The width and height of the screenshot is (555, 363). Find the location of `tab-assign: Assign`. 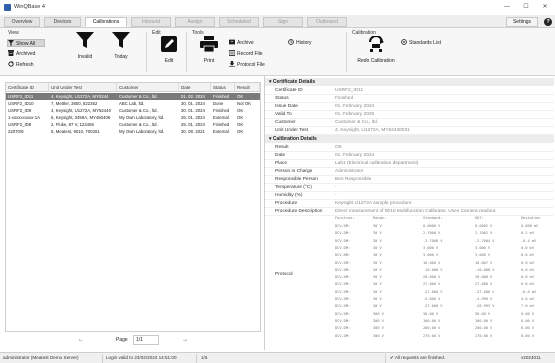

tab-assign: Assign is located at coordinates (195, 22).